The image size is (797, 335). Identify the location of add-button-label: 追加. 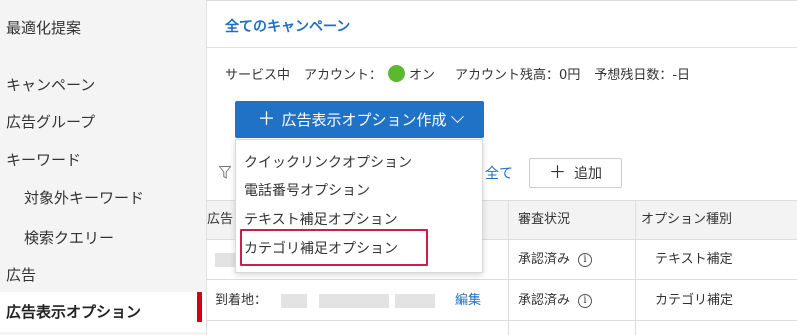
(588, 174).